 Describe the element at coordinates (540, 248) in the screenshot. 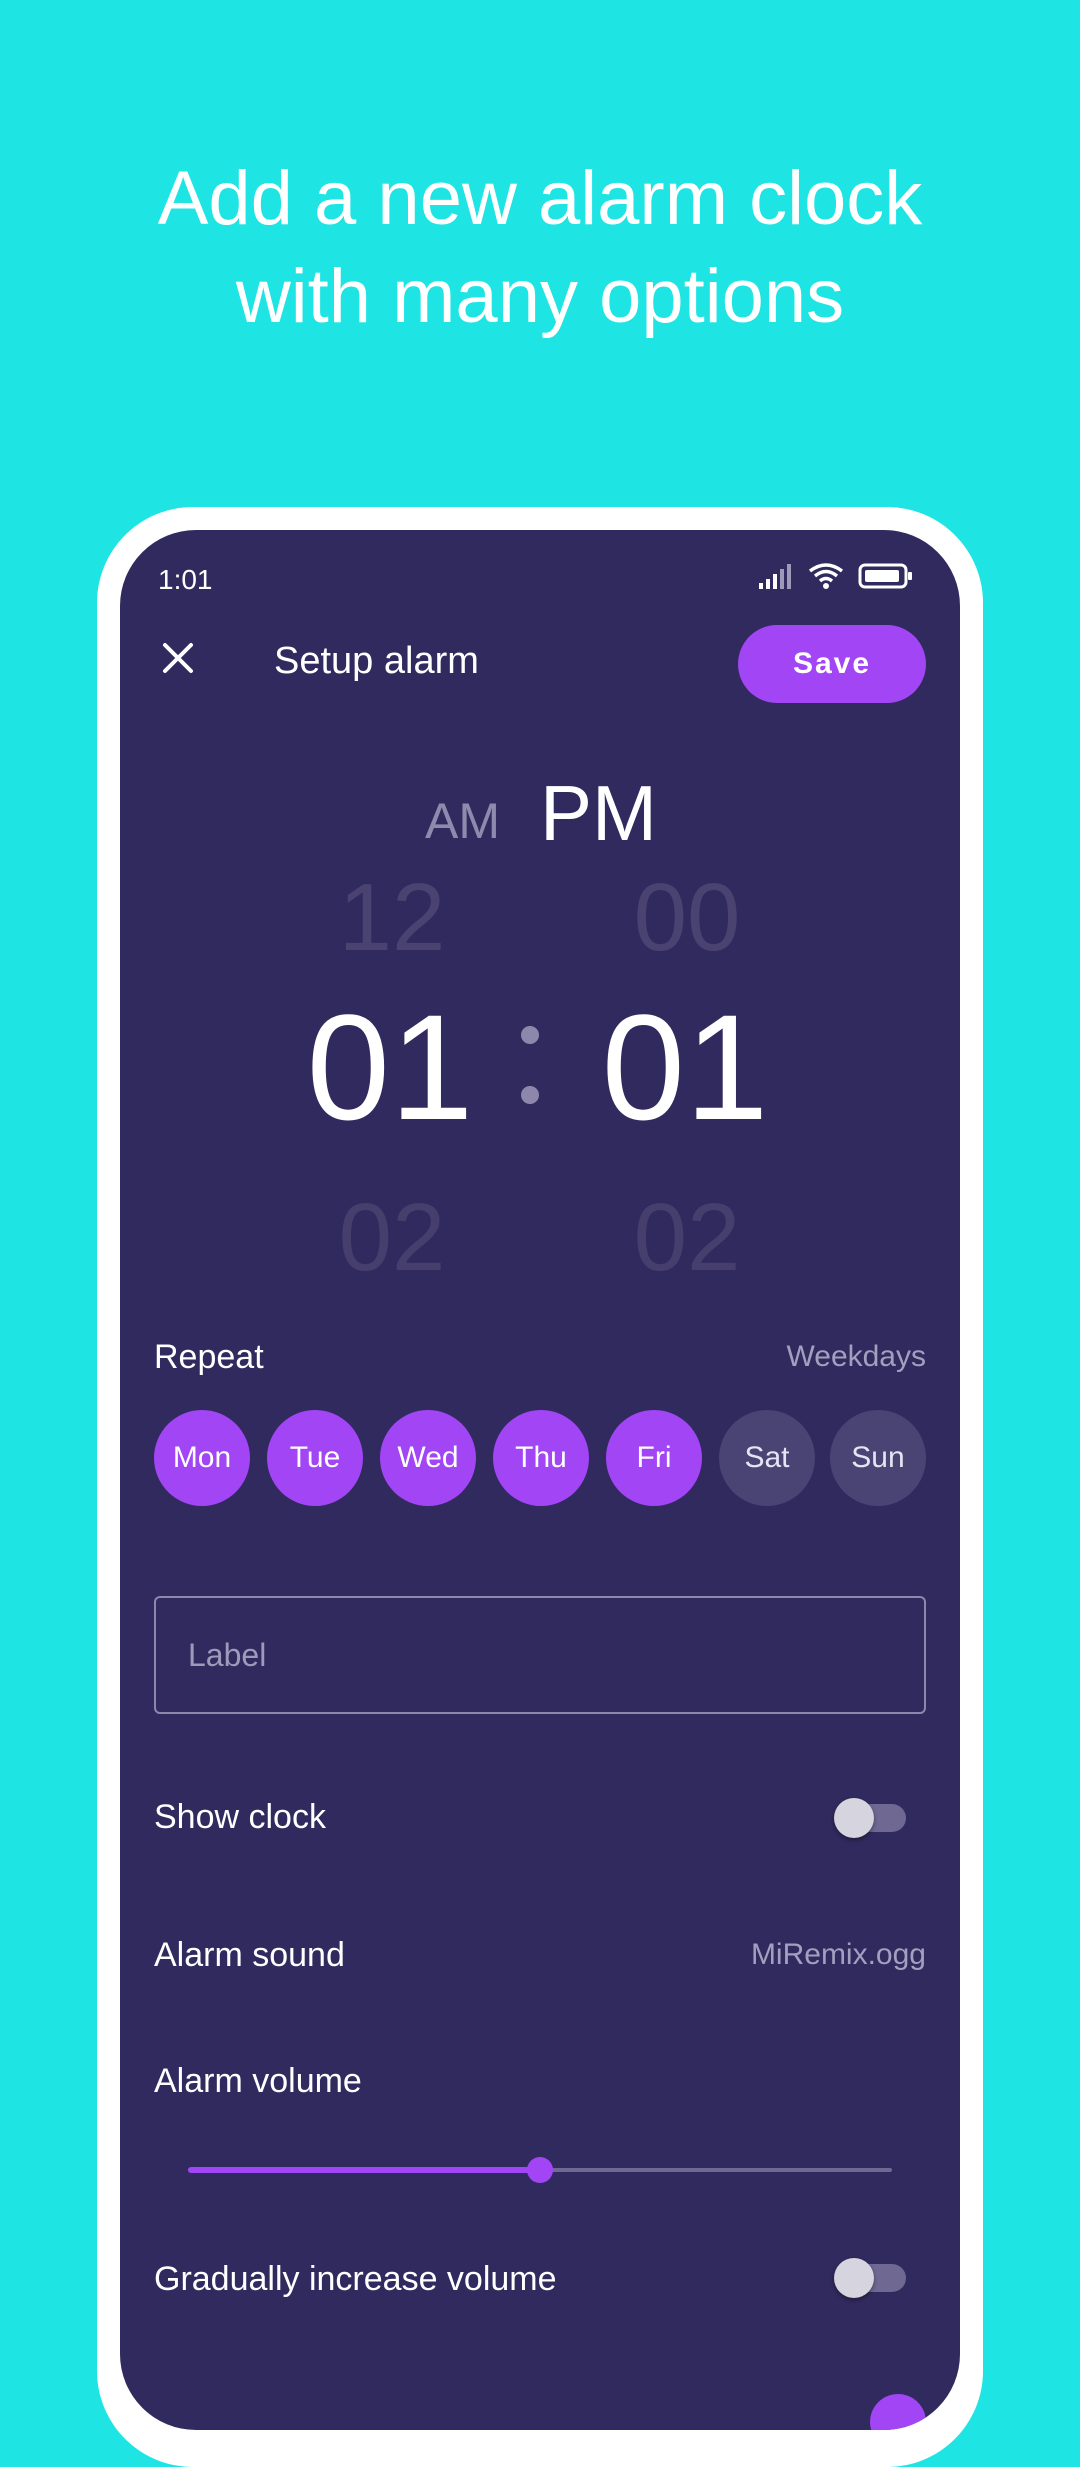

I see `promo-headline: Add a new alarm clock with many options` at that location.